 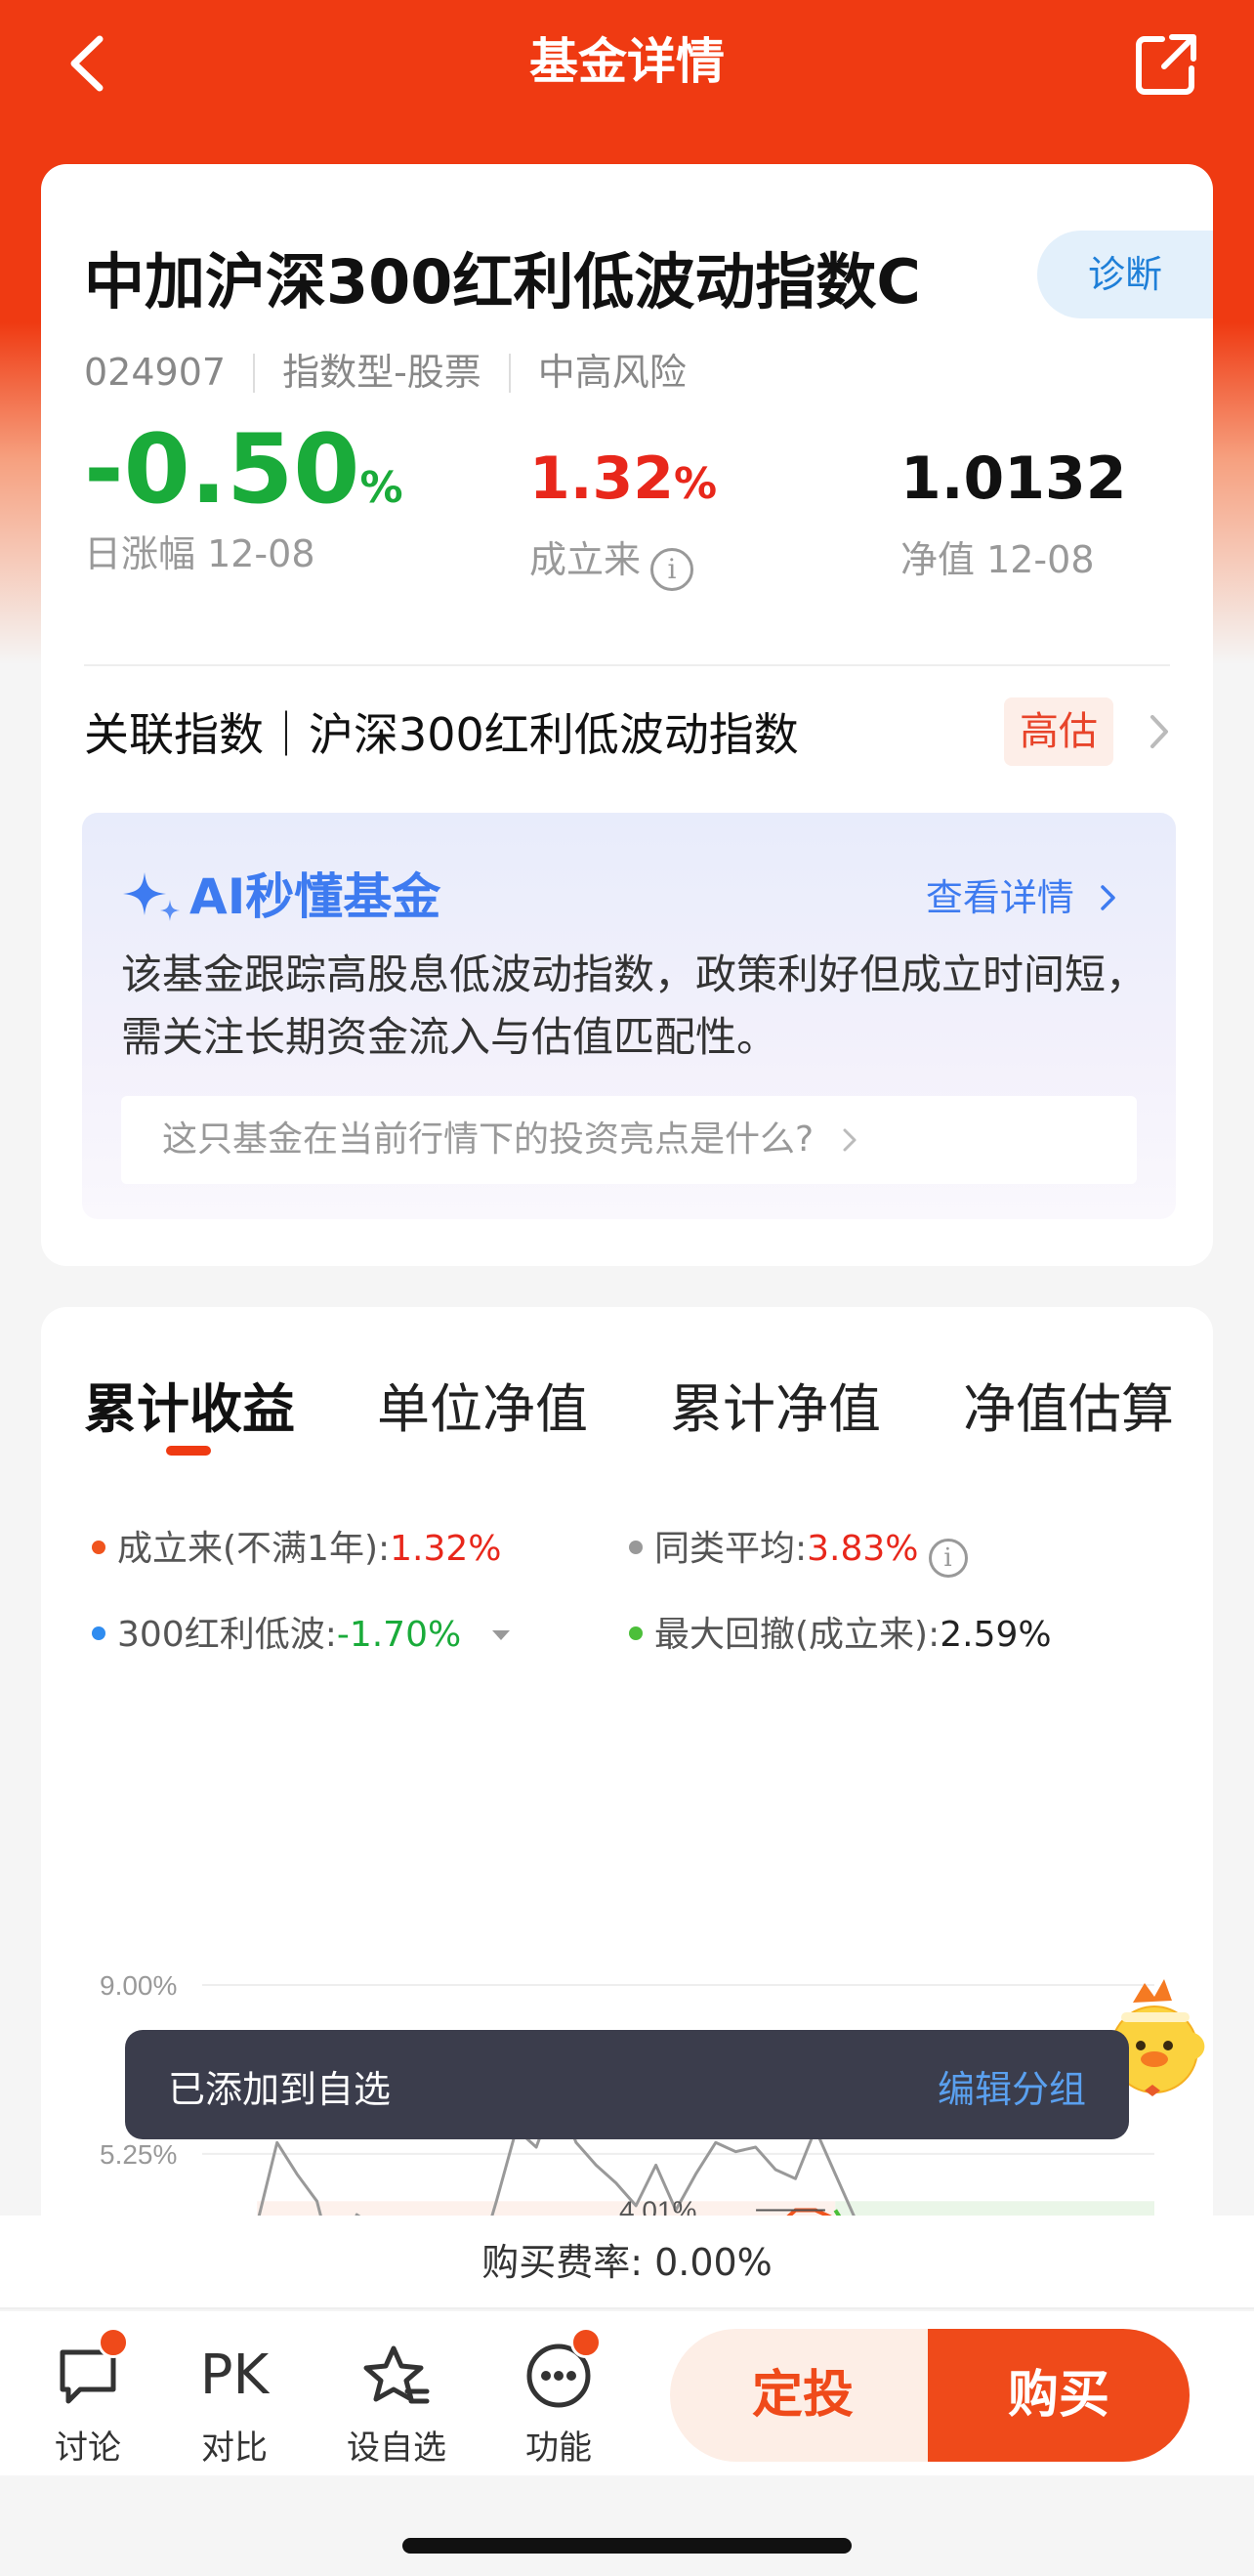 What do you see at coordinates (627, 61) in the screenshot?
I see `page-title: 基金详情` at bounding box center [627, 61].